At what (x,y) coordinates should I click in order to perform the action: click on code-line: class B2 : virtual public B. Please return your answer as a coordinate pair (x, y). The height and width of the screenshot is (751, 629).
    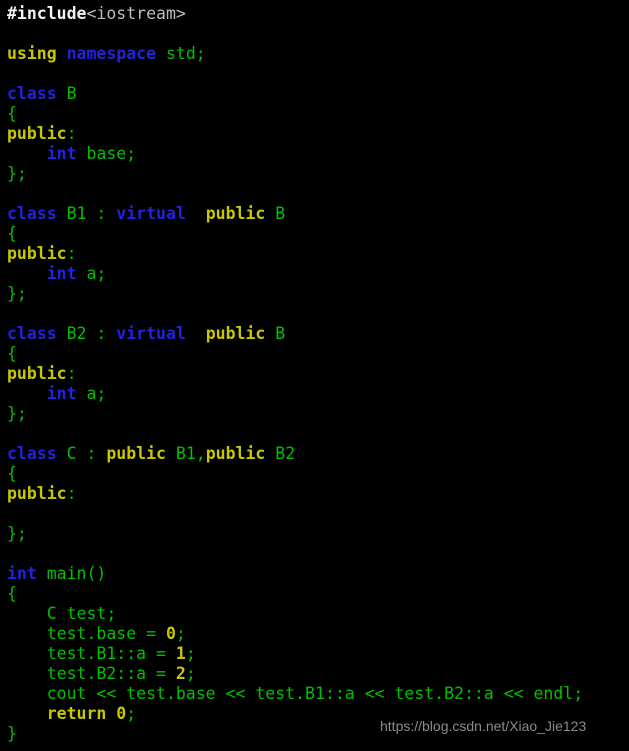
    Looking at the image, I should click on (318, 334).